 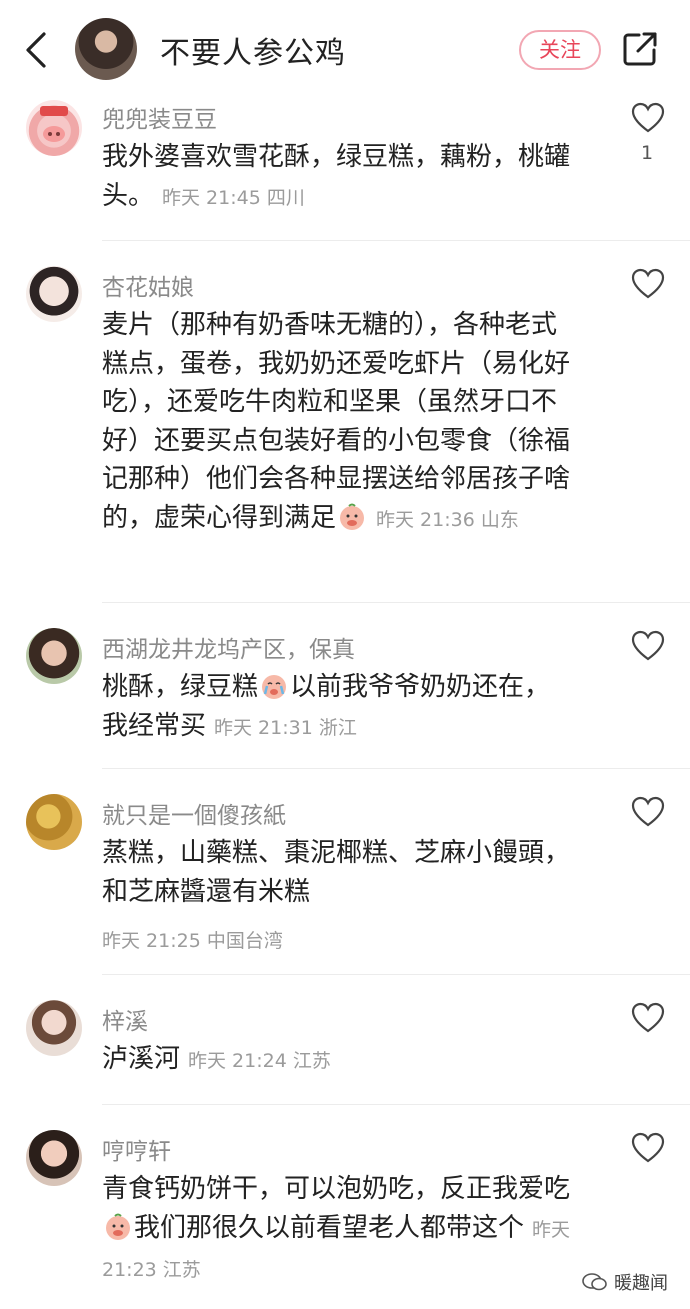 I want to click on share-icon, so click(x=640, y=49).